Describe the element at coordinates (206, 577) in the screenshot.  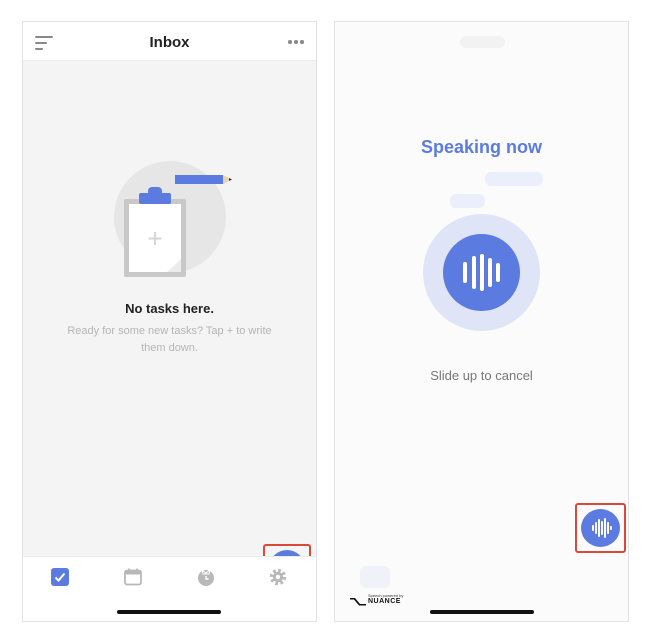
I see `pomodoro-icon` at that location.